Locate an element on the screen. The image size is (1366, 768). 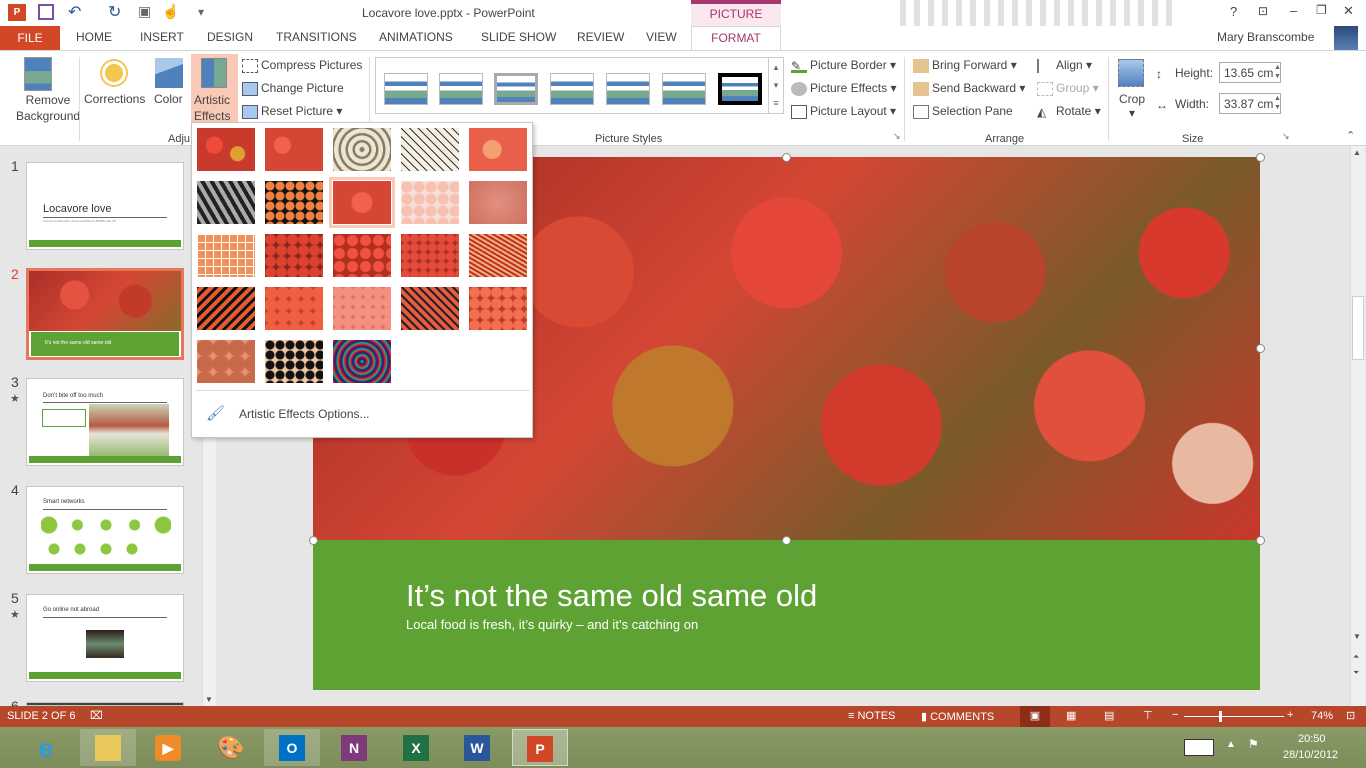
normal-view-button: ▣ is located at coordinates (1035, 716).